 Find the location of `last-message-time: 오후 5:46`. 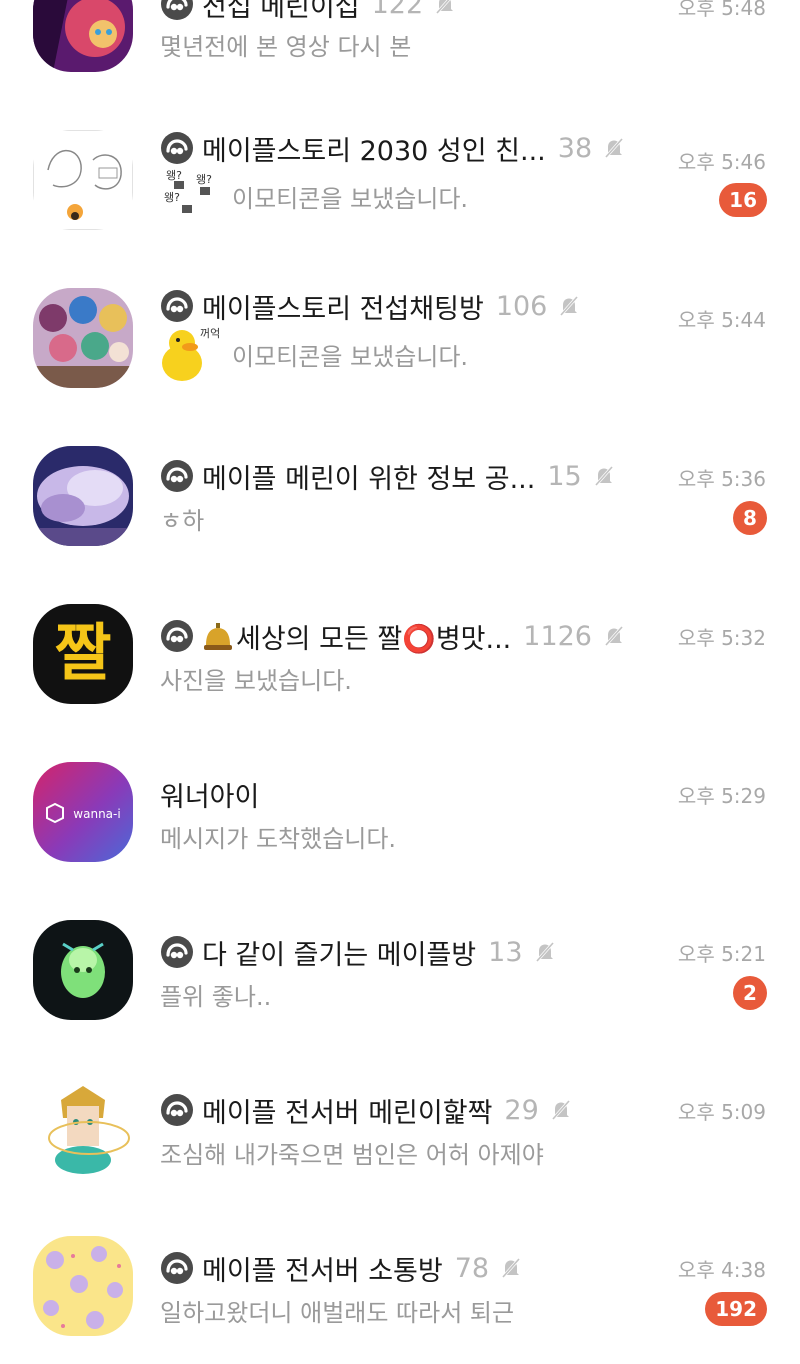

last-message-time: 오후 5:46 is located at coordinates (721, 162).